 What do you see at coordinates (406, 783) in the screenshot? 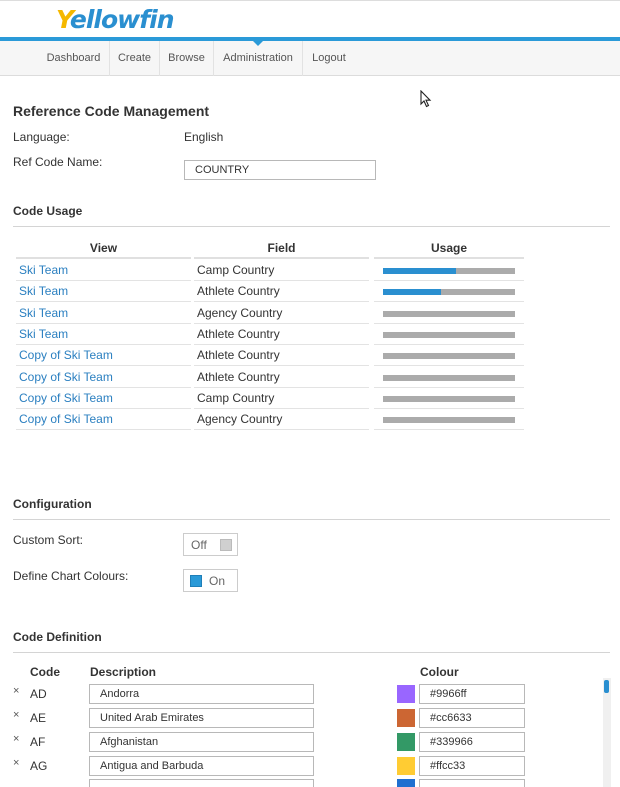
I see `colour-swatch-partial` at bounding box center [406, 783].